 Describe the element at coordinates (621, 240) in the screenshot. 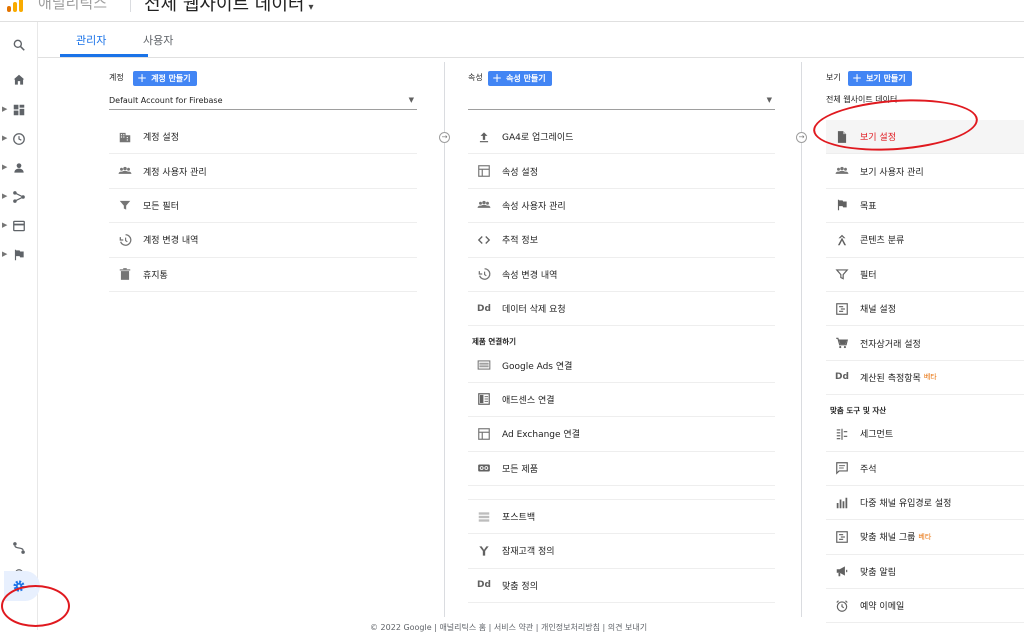

I see `property-tracking-info: 추적 정보` at that location.